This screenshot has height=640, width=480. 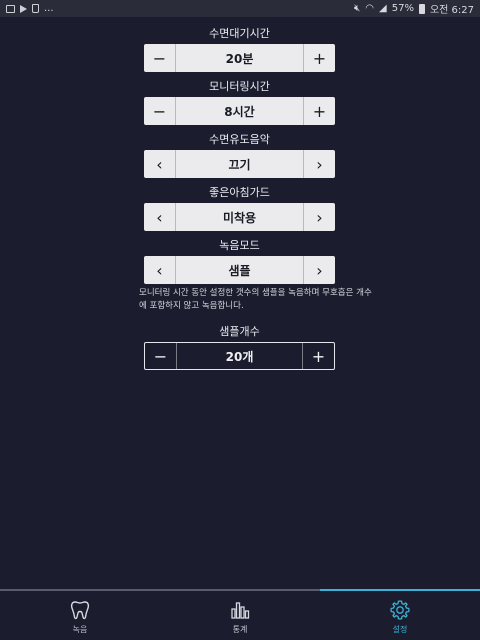 I want to click on sample-count-stepper: − 20개 +, so click(x=239, y=356).